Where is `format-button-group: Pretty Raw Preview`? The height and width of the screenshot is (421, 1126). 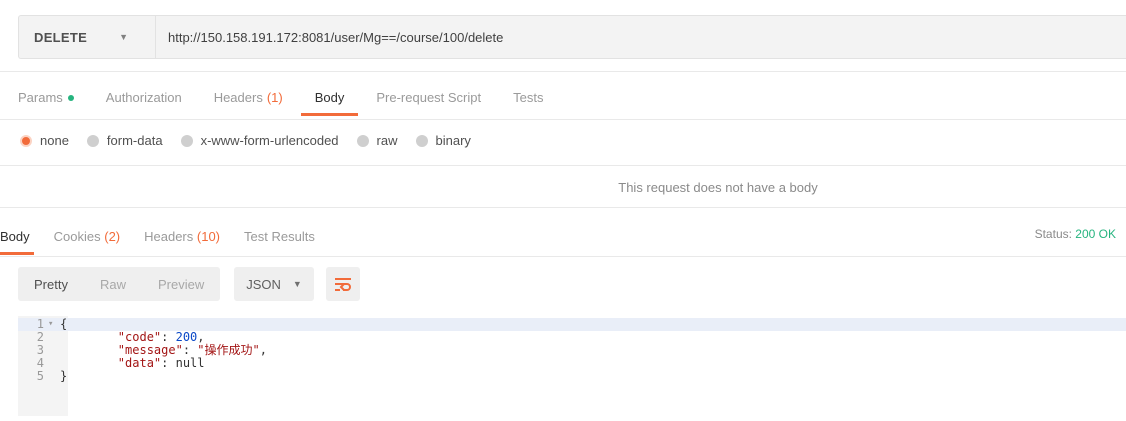 format-button-group: Pretty Raw Preview is located at coordinates (119, 284).